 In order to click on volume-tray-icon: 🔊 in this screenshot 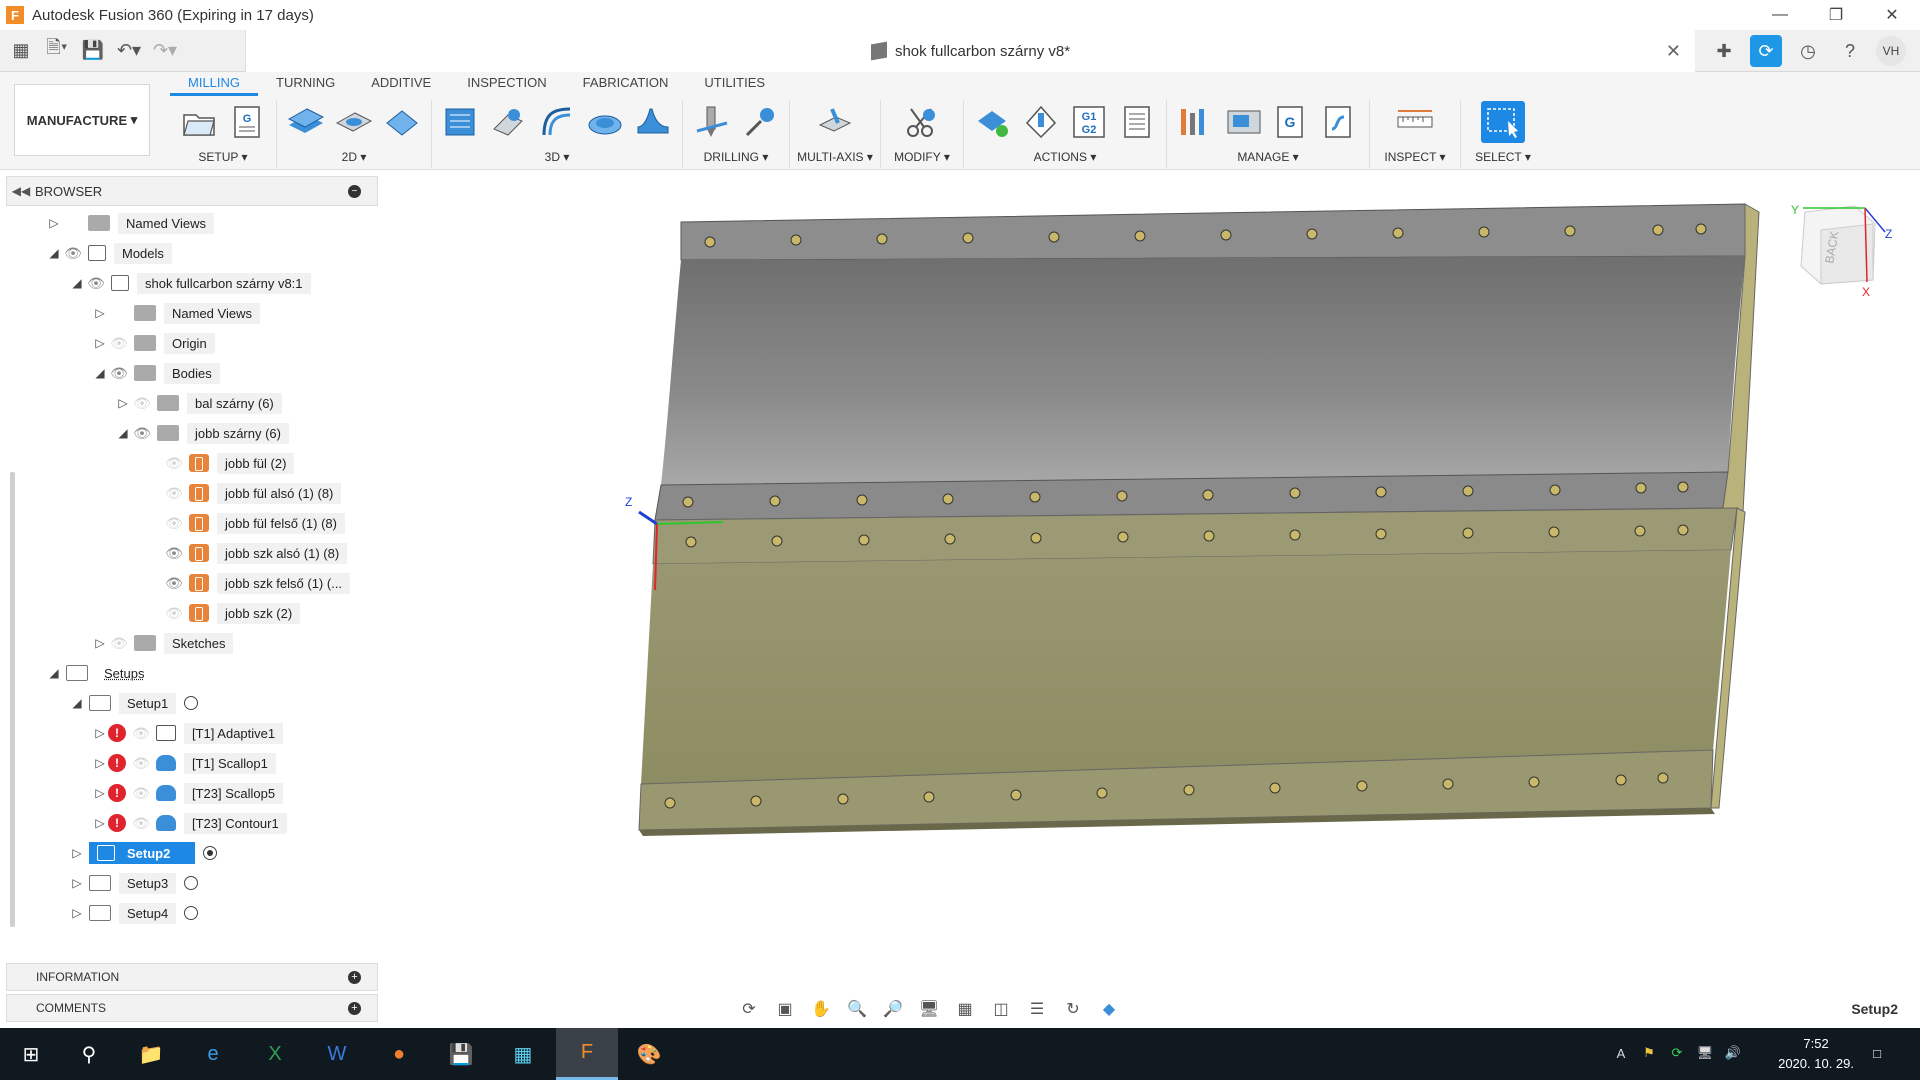, I will do `click(1733, 1053)`.